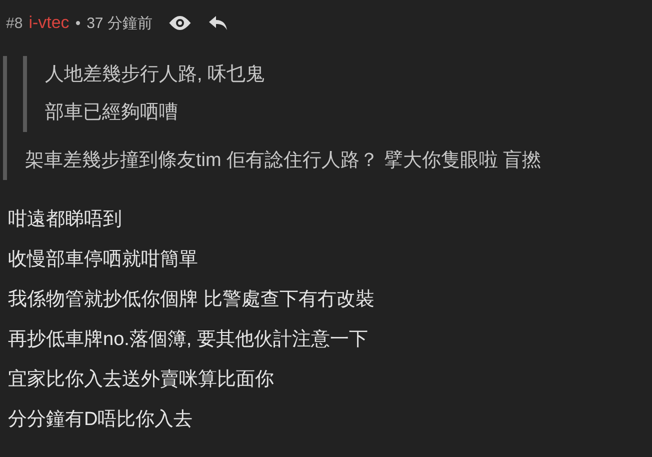 This screenshot has height=457, width=652. I want to click on quote-text: 架車差幾步撞到條友tim 佢有諗住行人路？ 擘大你隻眼啦 盲撚, so click(283, 160).